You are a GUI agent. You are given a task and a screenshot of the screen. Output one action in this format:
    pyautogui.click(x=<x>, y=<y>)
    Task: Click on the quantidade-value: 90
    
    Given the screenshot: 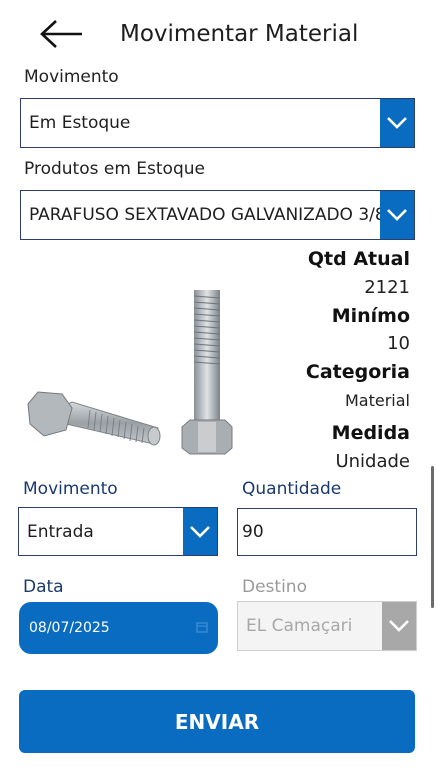 What is the action you would take?
    pyautogui.click(x=253, y=532)
    